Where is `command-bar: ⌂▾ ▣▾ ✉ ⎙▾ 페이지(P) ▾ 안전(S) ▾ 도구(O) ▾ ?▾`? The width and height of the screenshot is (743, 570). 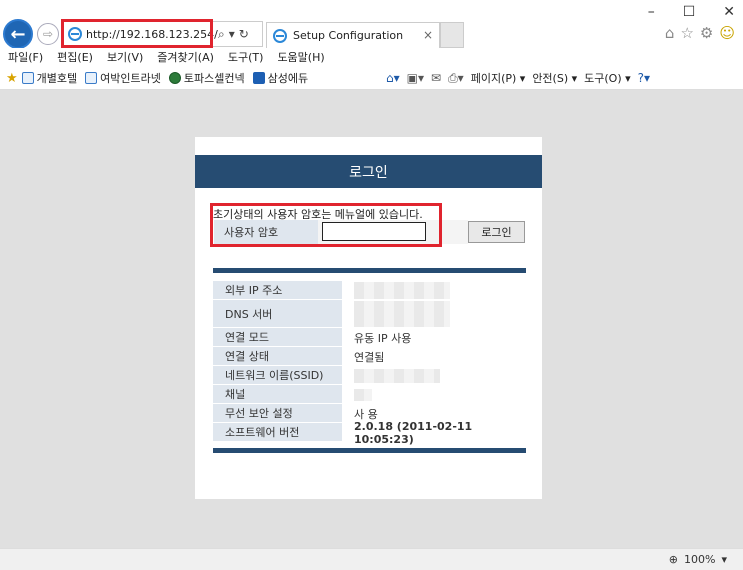
command-bar: ⌂▾ ▣▾ ✉ ⎙▾ 페이지(P) ▾ 안전(S) ▾ 도구(O) ▾ ?▾ is located at coordinates (518, 78).